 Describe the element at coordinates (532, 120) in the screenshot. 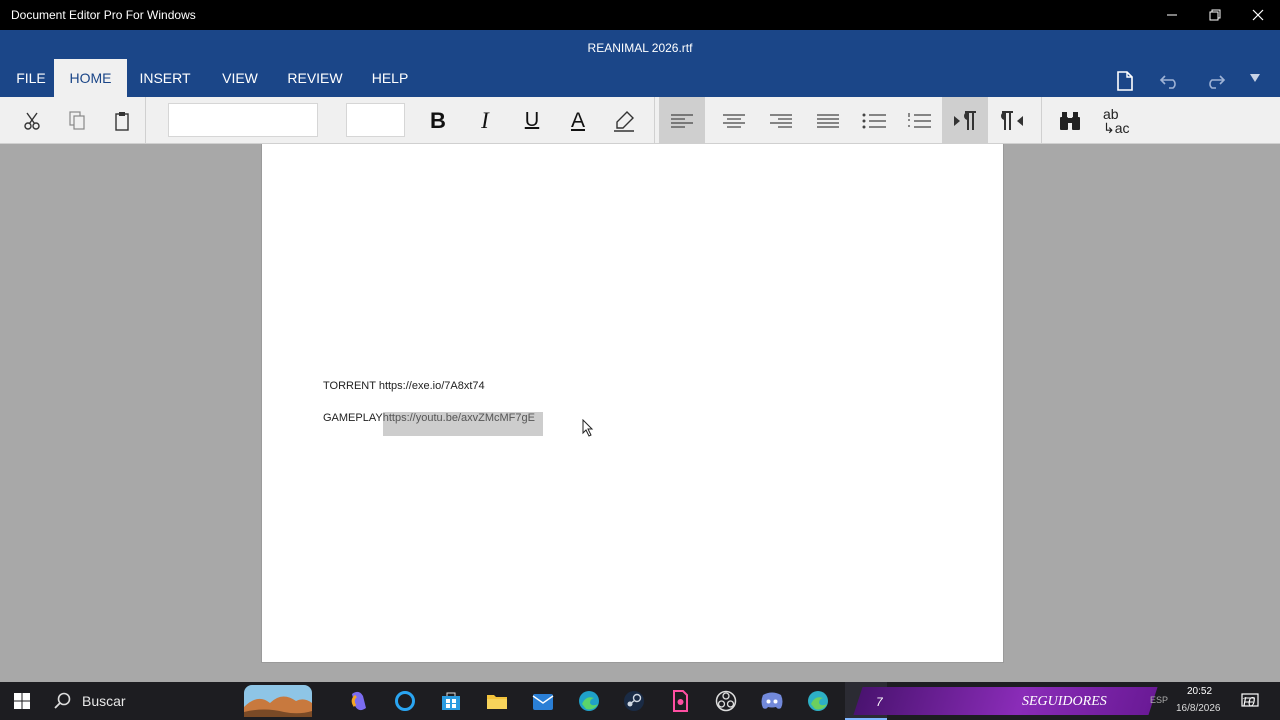

I see `underline-button: U` at that location.